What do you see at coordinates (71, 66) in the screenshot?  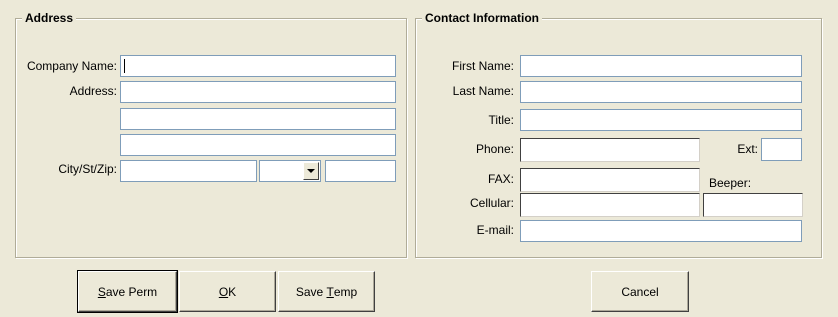 I see `company-name-label: Company Name:` at bounding box center [71, 66].